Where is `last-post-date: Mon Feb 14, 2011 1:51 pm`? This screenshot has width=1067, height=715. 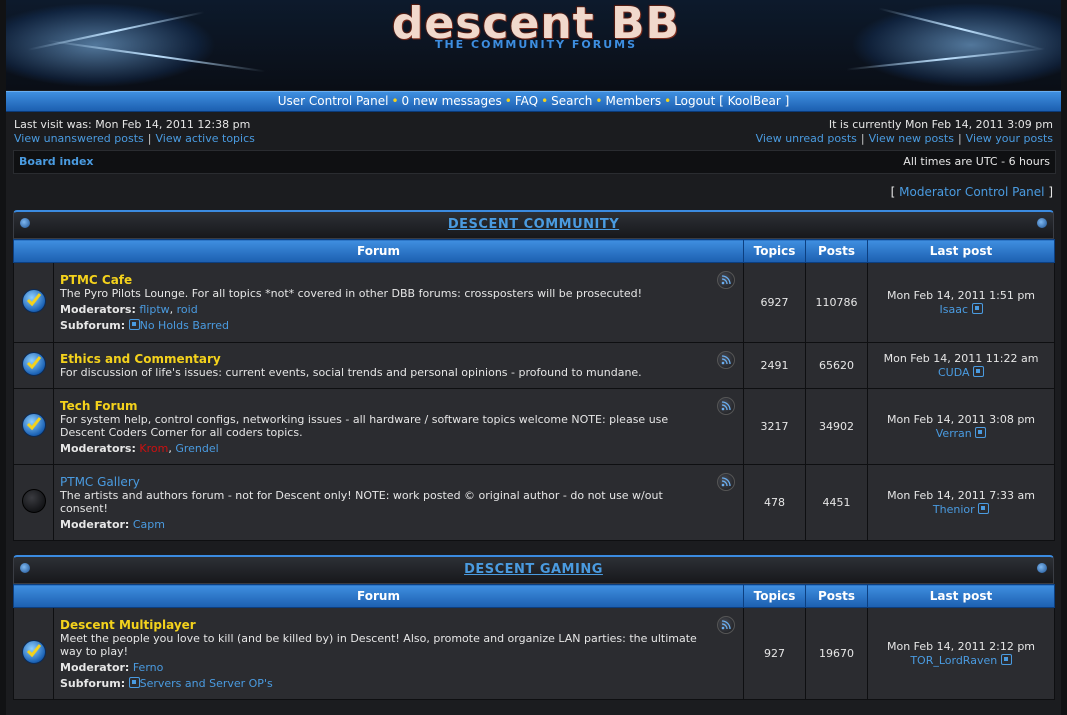
last-post-date: Mon Feb 14, 2011 1:51 pm is located at coordinates (961, 295).